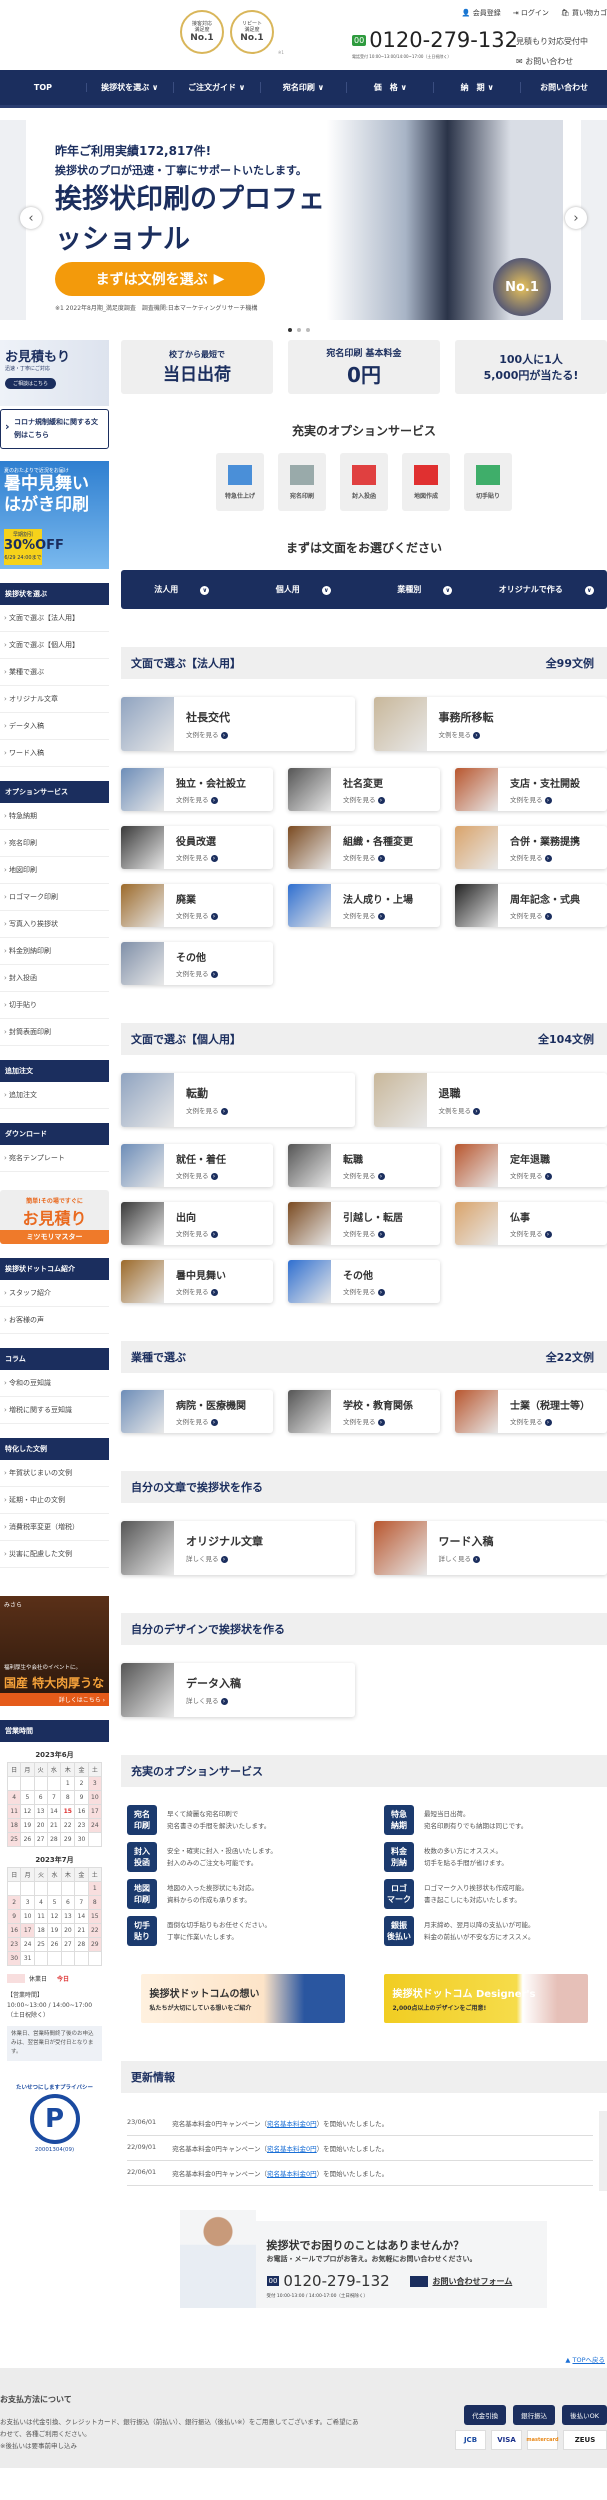 Image resolution: width=607 pixels, height=2500 pixels. What do you see at coordinates (54, 1527) in the screenshot?
I see `sidebar-item: 消費税率変更（増税）` at bounding box center [54, 1527].